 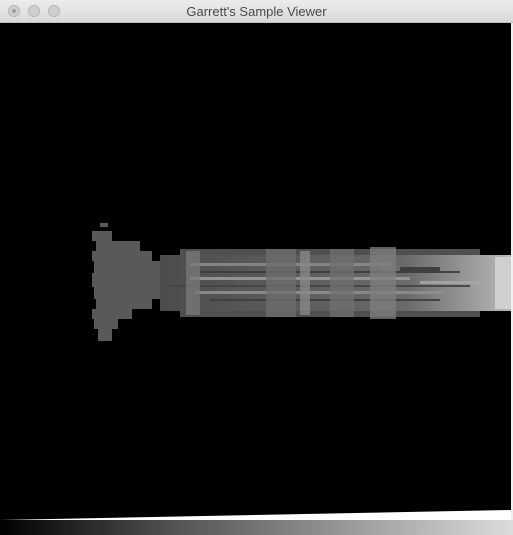 I want to click on render-edge, so click(x=255, y=515).